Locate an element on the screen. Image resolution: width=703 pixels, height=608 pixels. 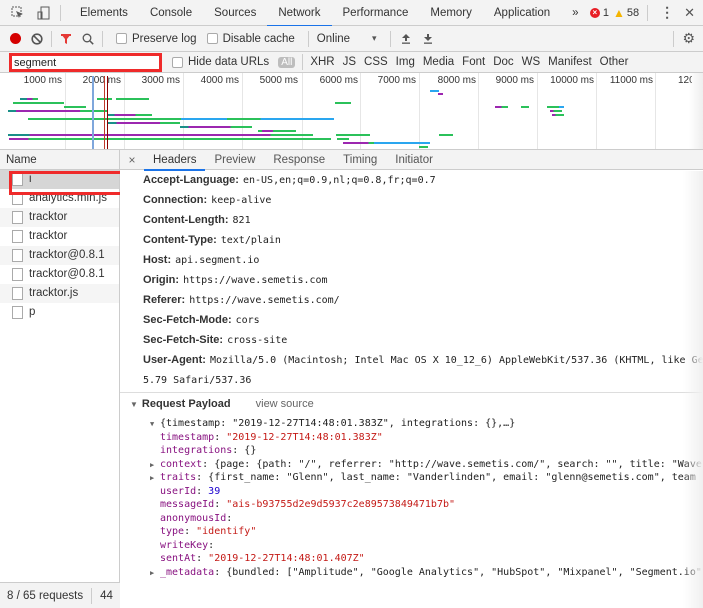
request-name: tracktor@0.8.1 is located at coordinates (67, 255).